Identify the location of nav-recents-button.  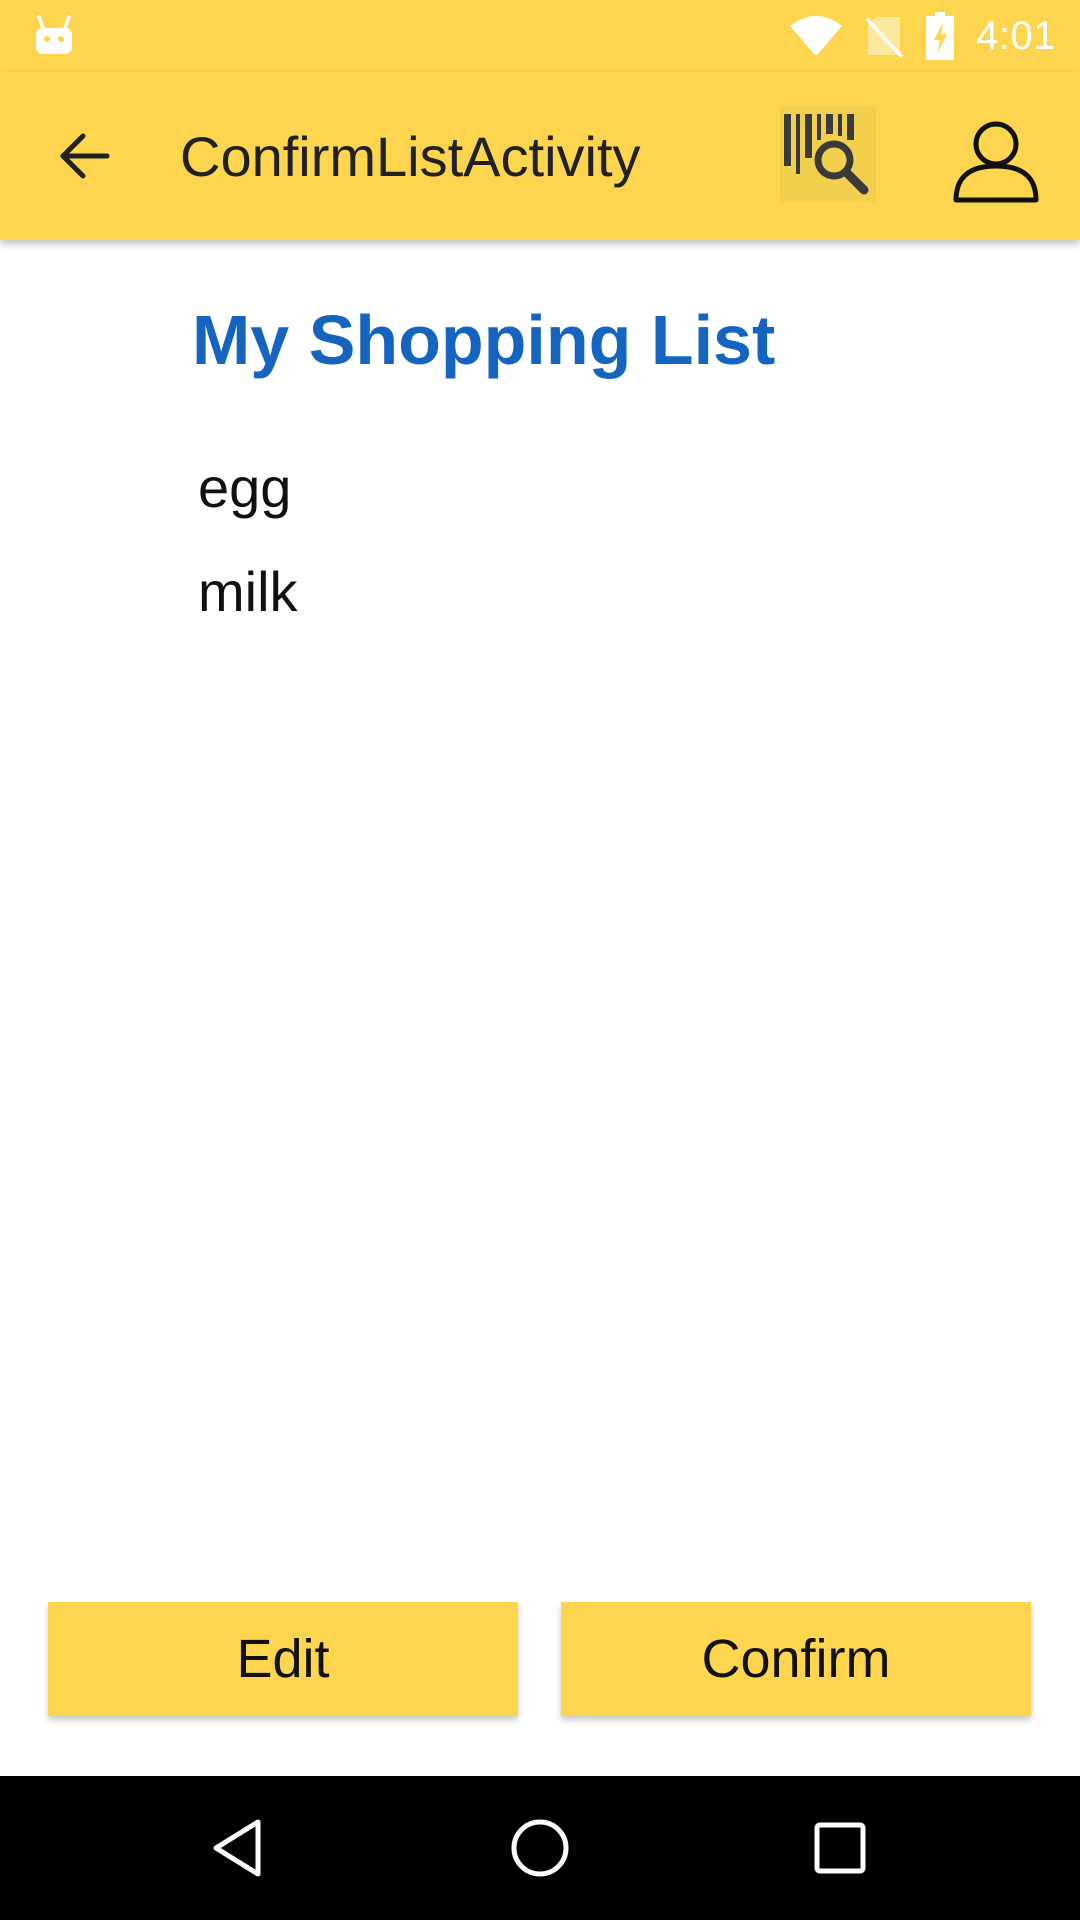
(840, 1848).